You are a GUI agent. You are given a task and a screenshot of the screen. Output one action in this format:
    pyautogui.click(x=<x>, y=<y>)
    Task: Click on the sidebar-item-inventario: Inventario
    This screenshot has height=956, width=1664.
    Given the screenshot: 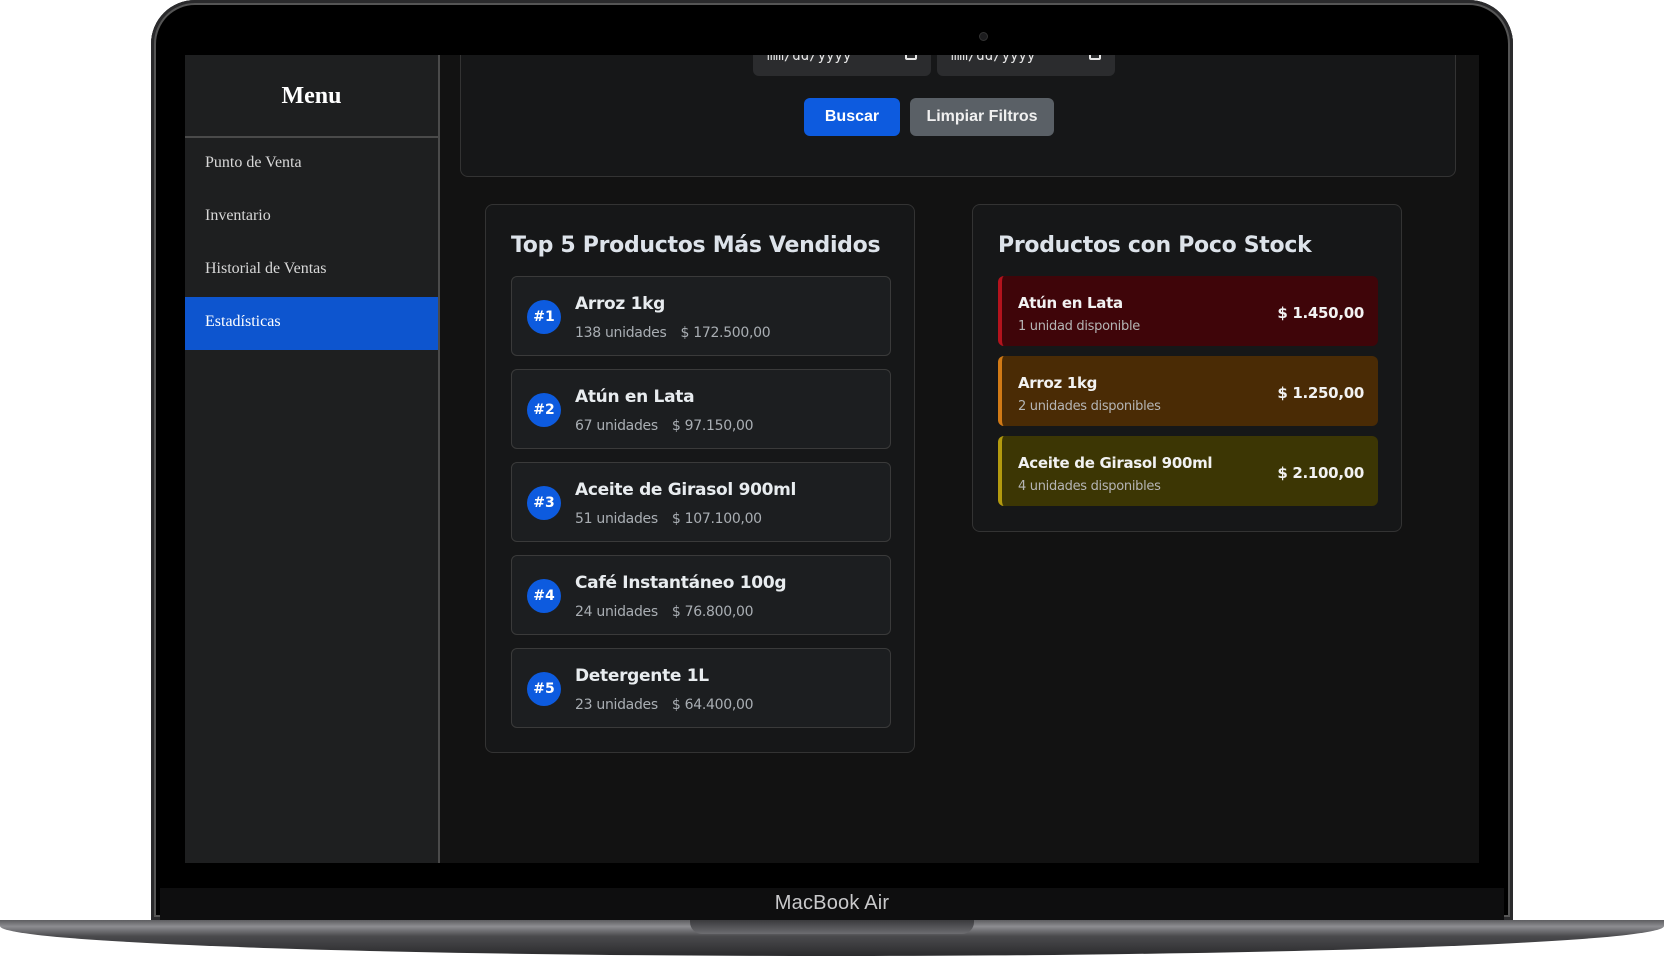 What is the action you would take?
    pyautogui.click(x=311, y=217)
    